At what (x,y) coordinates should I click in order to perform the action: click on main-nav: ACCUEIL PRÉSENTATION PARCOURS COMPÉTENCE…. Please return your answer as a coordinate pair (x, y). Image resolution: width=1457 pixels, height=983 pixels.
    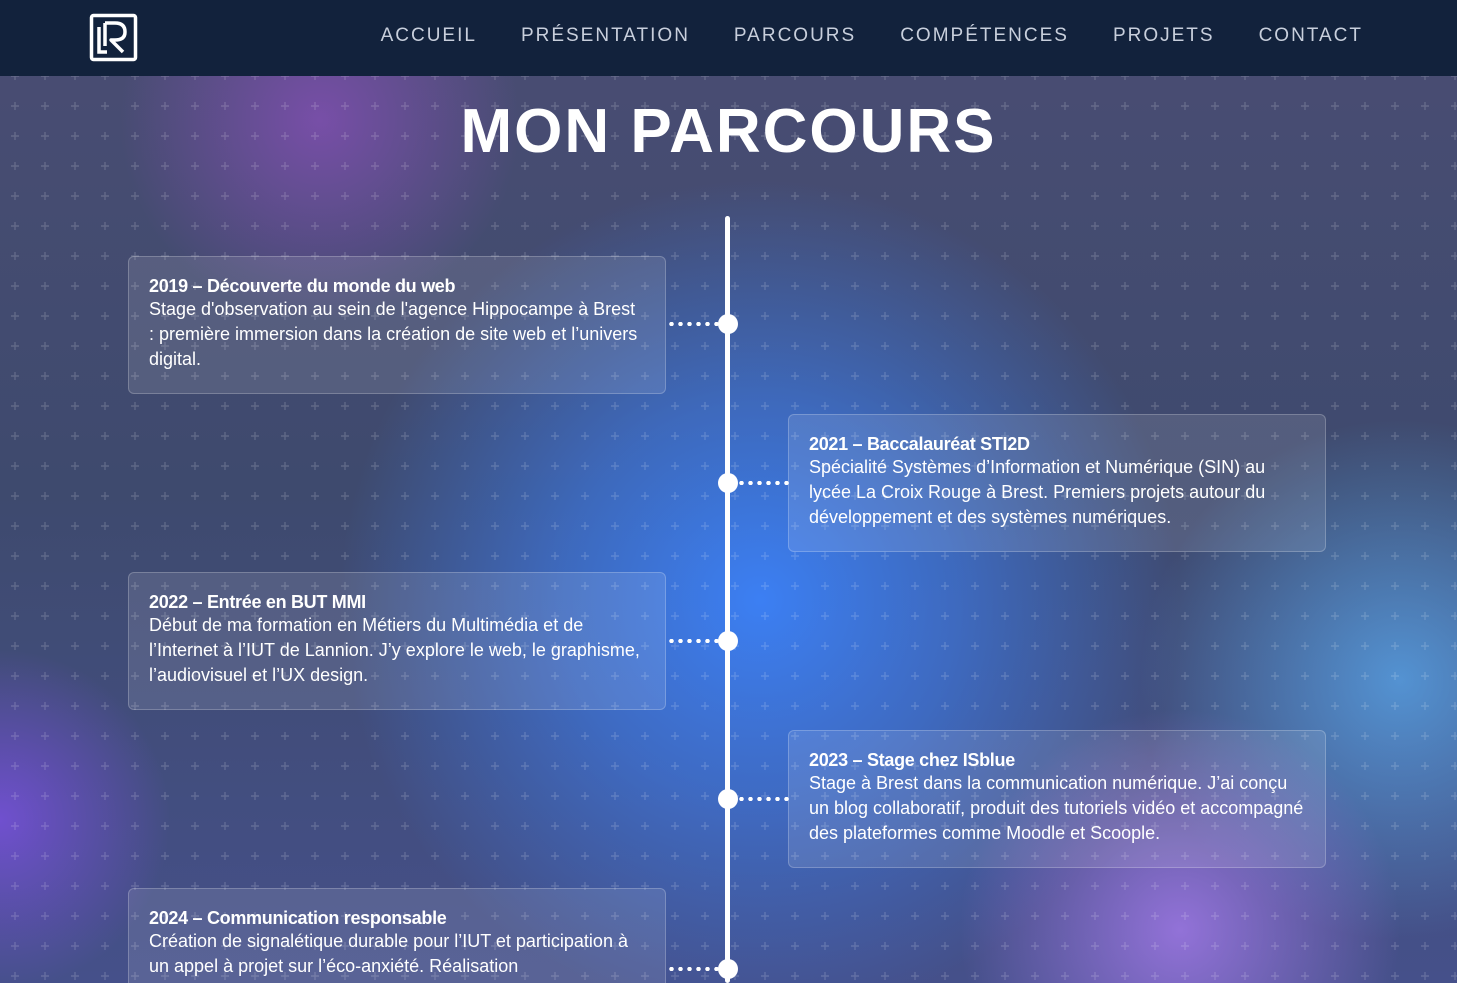
    Looking at the image, I should click on (850, 36).